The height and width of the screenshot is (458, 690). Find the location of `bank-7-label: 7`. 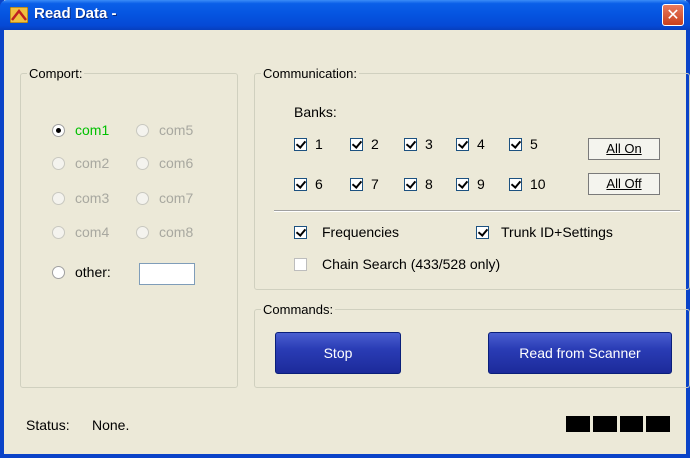

bank-7-label: 7 is located at coordinates (375, 184).